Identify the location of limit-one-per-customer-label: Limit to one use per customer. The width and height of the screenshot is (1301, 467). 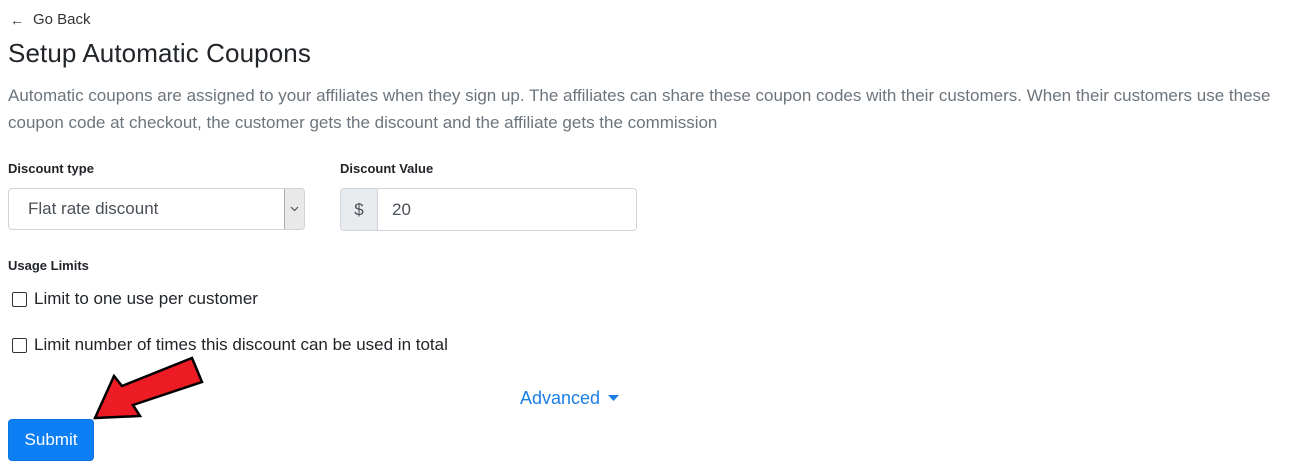
(146, 298).